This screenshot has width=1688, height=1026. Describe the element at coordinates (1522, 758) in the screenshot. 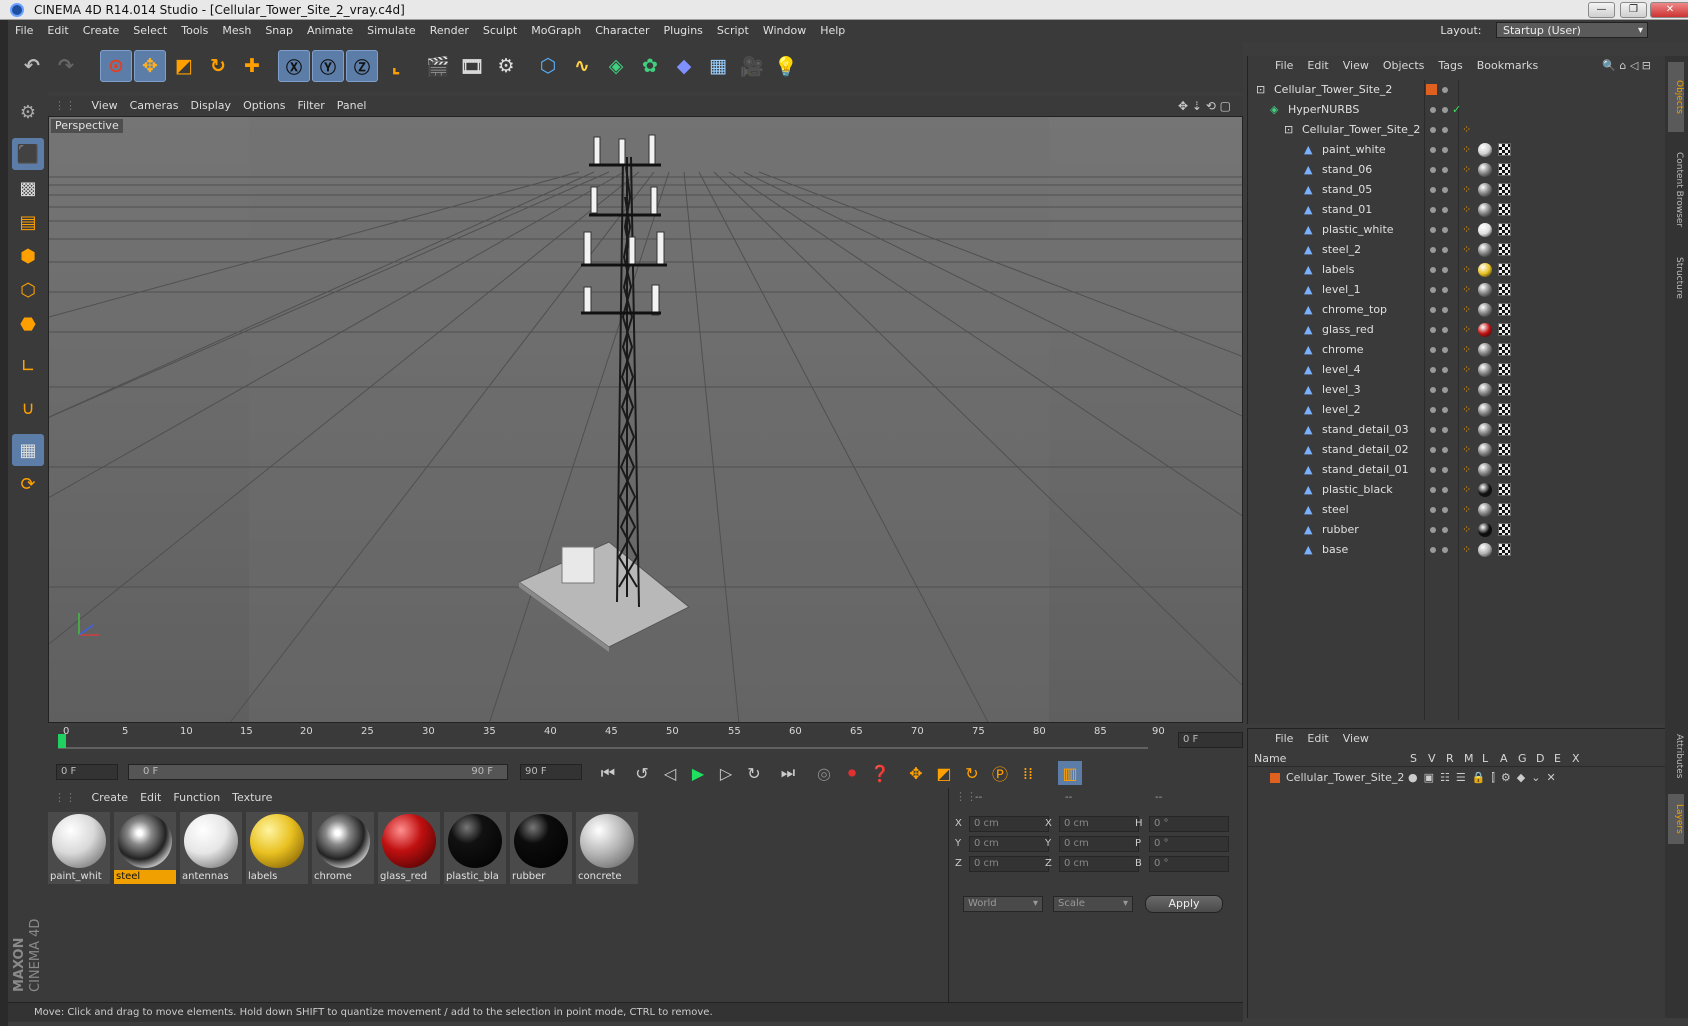

I see `col-generators: G` at that location.